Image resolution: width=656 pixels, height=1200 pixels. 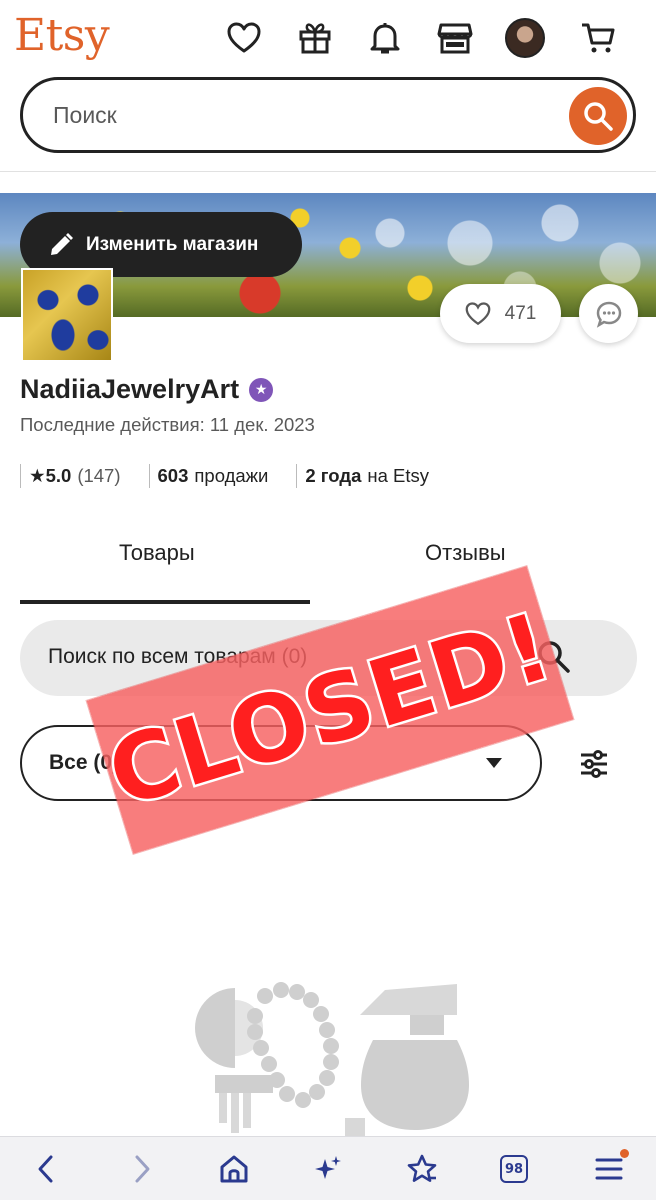 What do you see at coordinates (165, 602) in the screenshot?
I see `active-tab-indicator` at bounding box center [165, 602].